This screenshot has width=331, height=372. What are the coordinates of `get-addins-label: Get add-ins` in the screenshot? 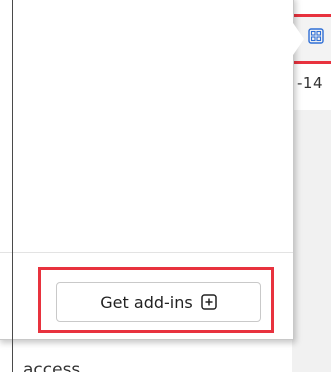 It's located at (146, 302).